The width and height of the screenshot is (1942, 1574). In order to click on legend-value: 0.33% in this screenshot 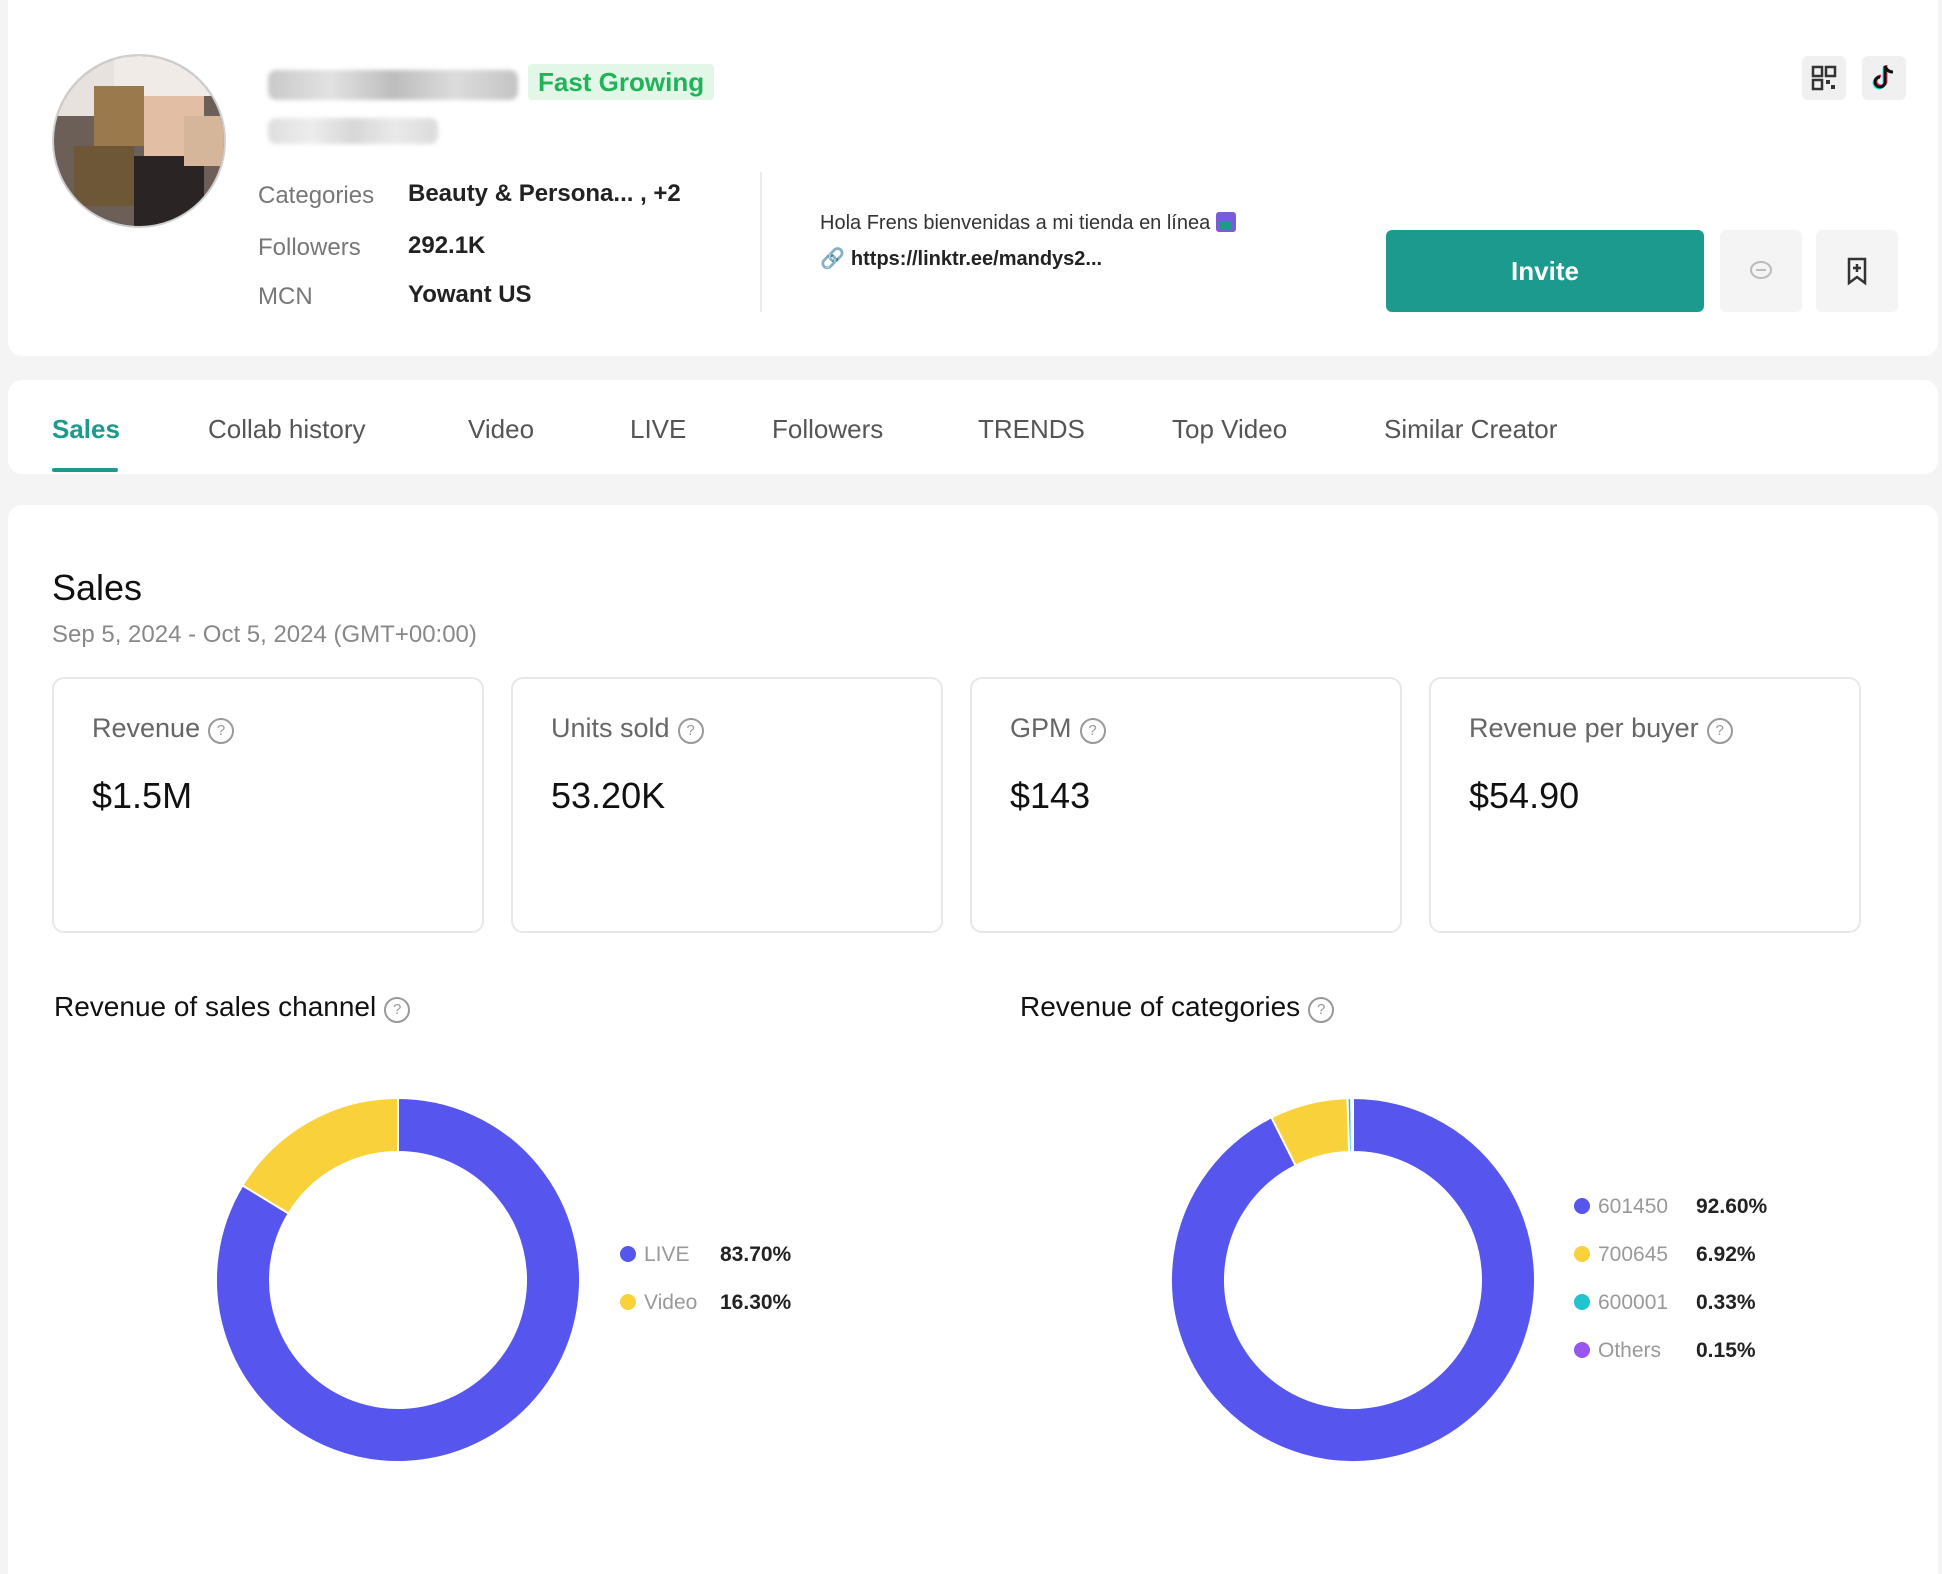, I will do `click(1726, 1302)`.